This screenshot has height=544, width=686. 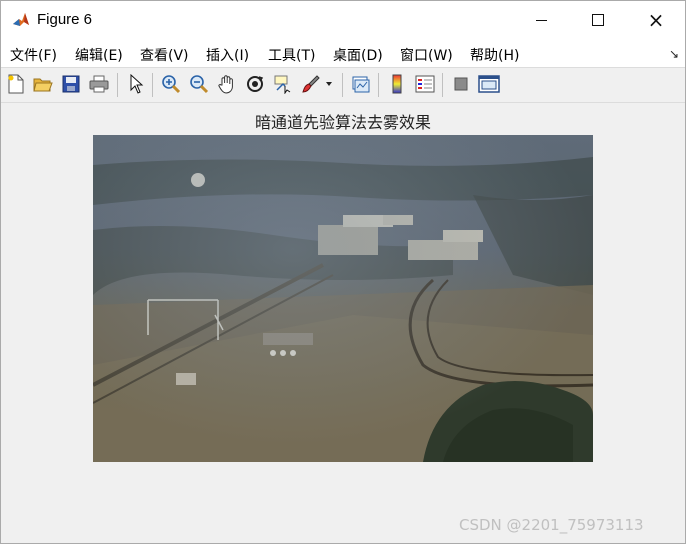 What do you see at coordinates (343, 20) in the screenshot?
I see `title-bar: Figure 6 ×` at bounding box center [343, 20].